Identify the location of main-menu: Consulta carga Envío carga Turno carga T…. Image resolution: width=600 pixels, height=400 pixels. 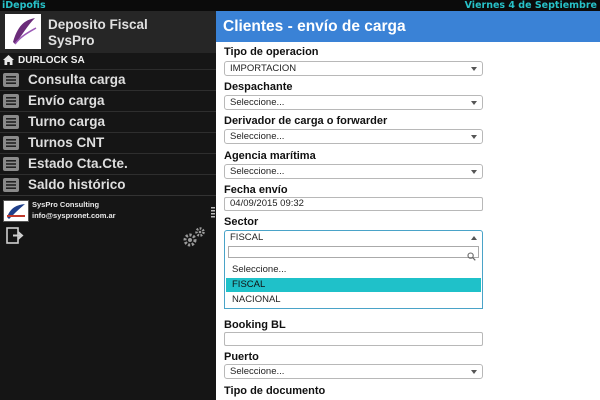
(108, 133).